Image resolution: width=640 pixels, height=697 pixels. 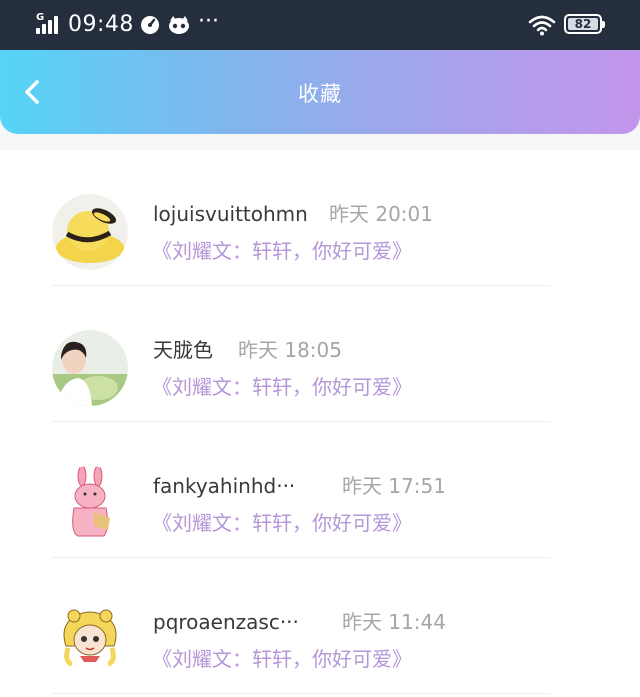 I want to click on favorite-time: 昨天 20:01, so click(x=381, y=214).